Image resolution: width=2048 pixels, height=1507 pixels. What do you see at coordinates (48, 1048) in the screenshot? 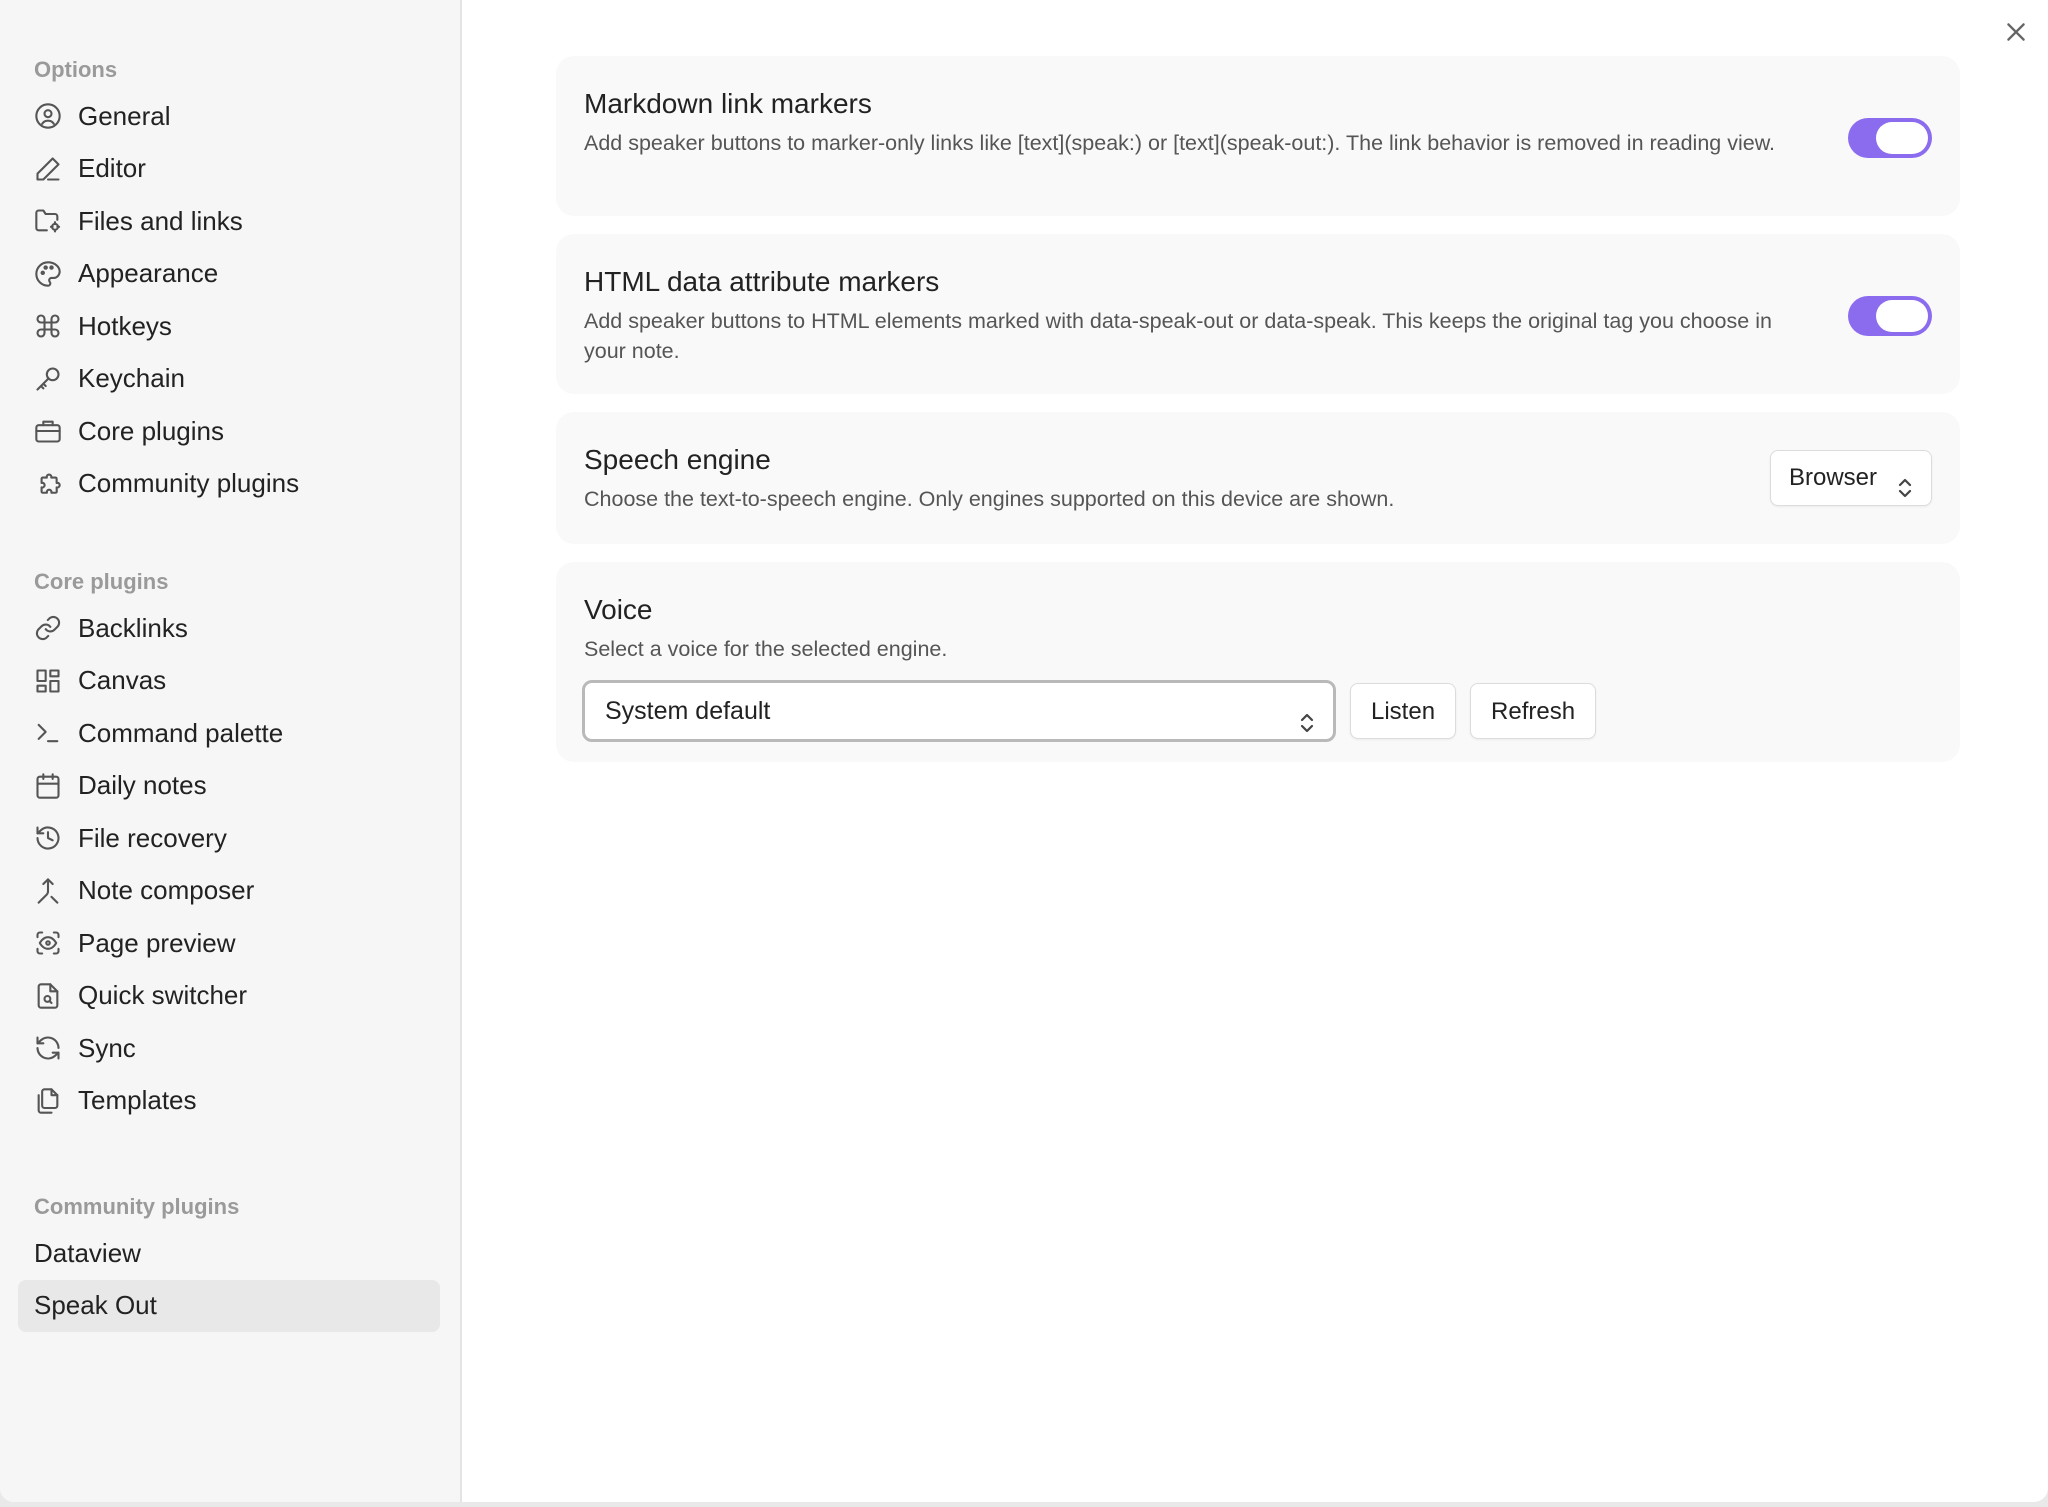
I see `refresh-icon` at bounding box center [48, 1048].